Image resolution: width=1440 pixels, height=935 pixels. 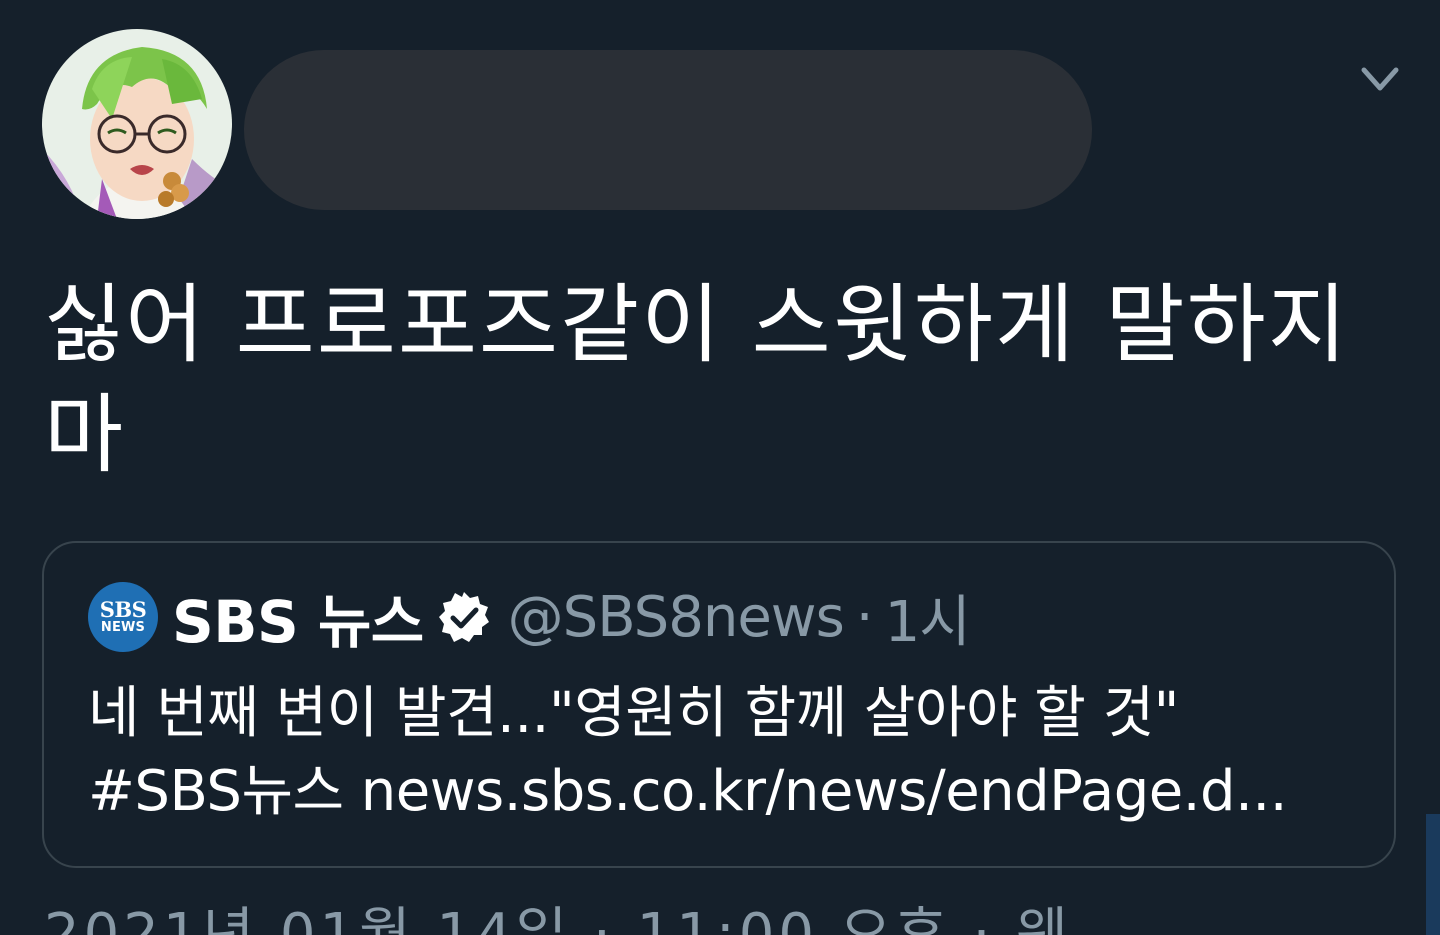 I want to click on author-avatar, so click(x=137, y=124).